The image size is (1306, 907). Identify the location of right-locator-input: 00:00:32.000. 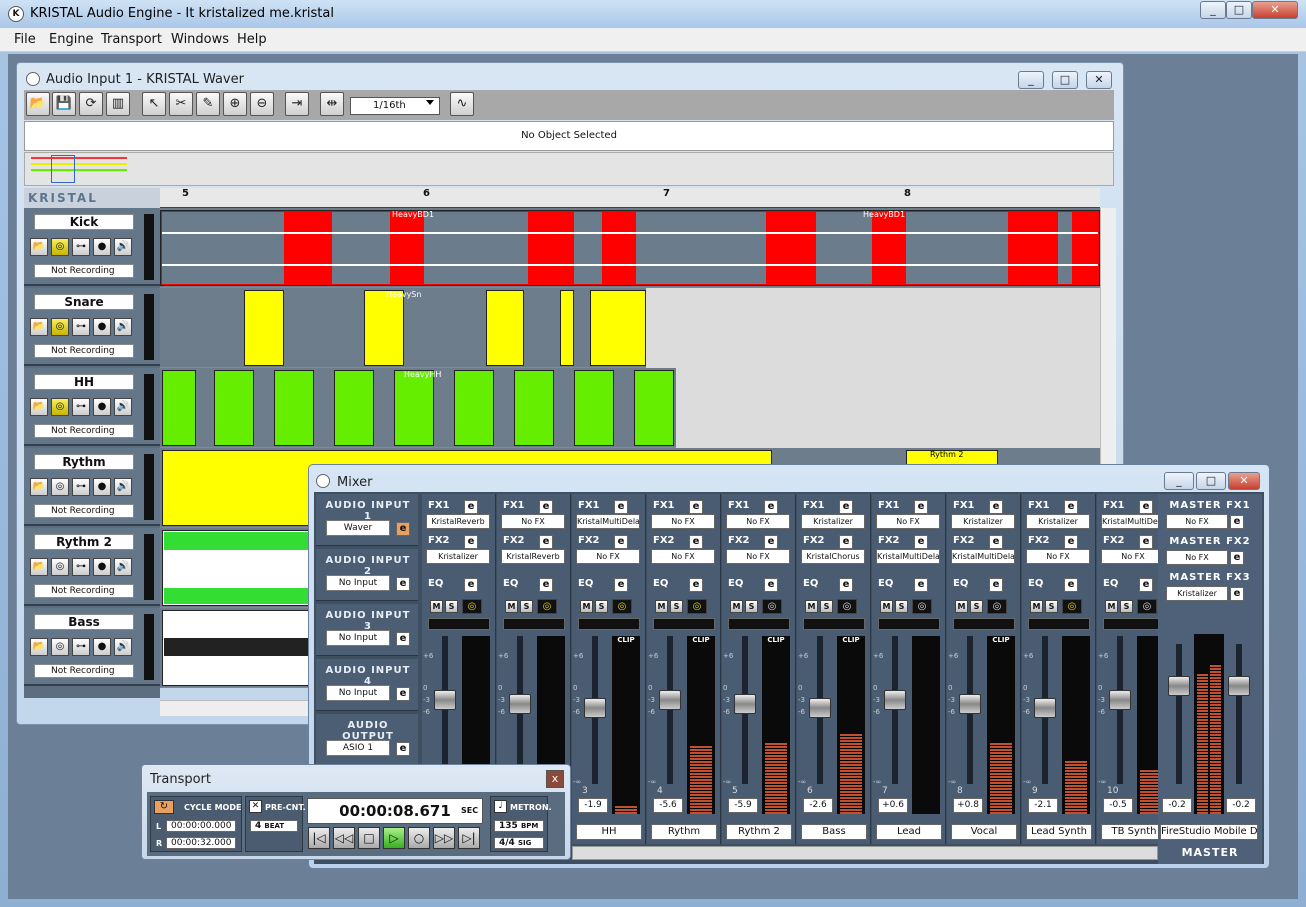
(201, 843).